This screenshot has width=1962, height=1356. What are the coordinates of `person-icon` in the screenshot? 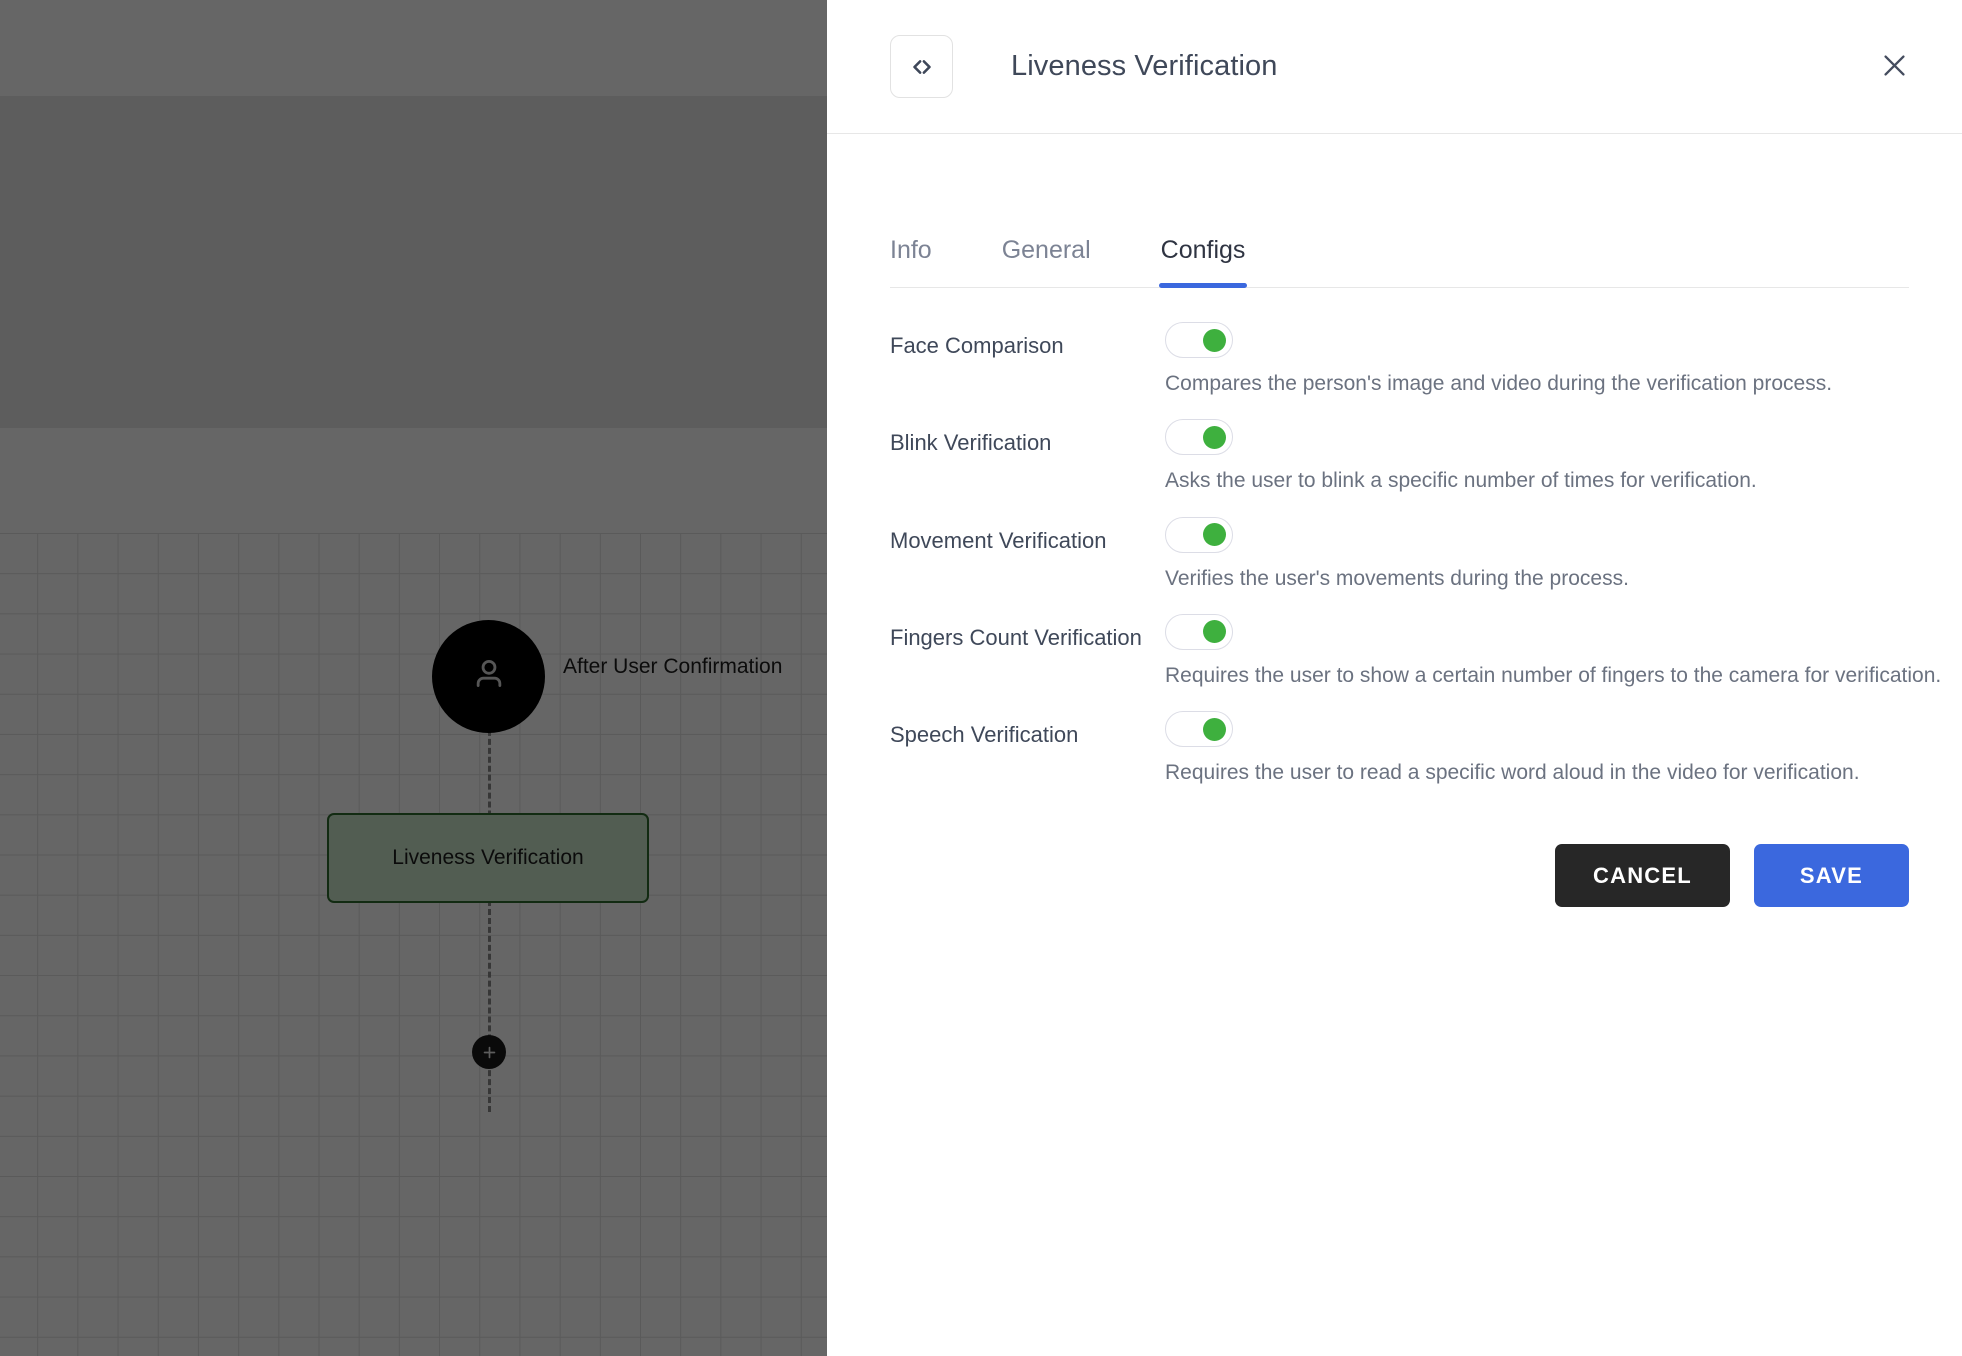 It's located at (489, 676).